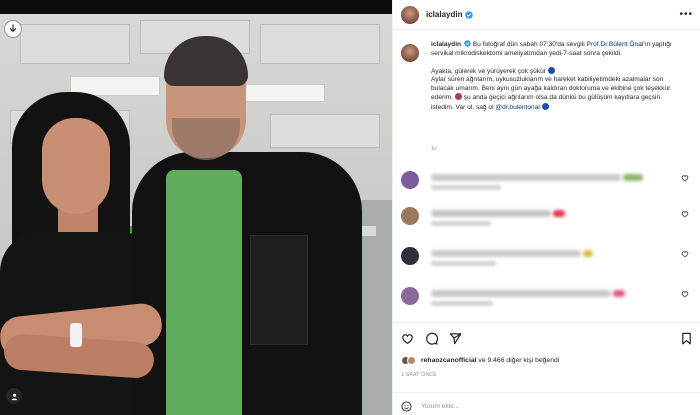 Image resolution: width=700 pixels, height=415 pixels. Describe the element at coordinates (444, 14) in the screenshot. I see `post-username: iclalaydin` at that location.